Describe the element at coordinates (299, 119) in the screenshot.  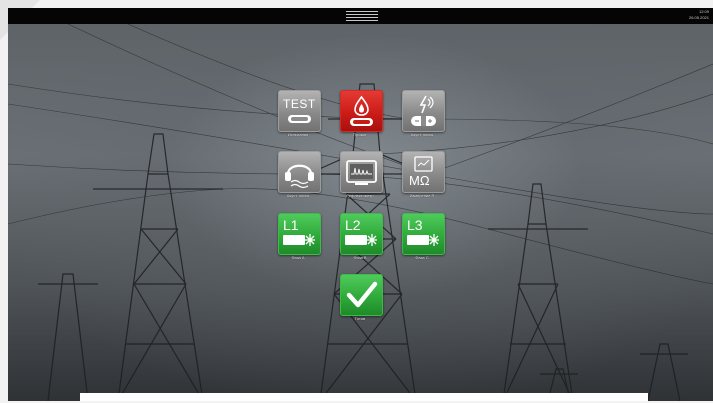
I see `test-plug-icon` at that location.